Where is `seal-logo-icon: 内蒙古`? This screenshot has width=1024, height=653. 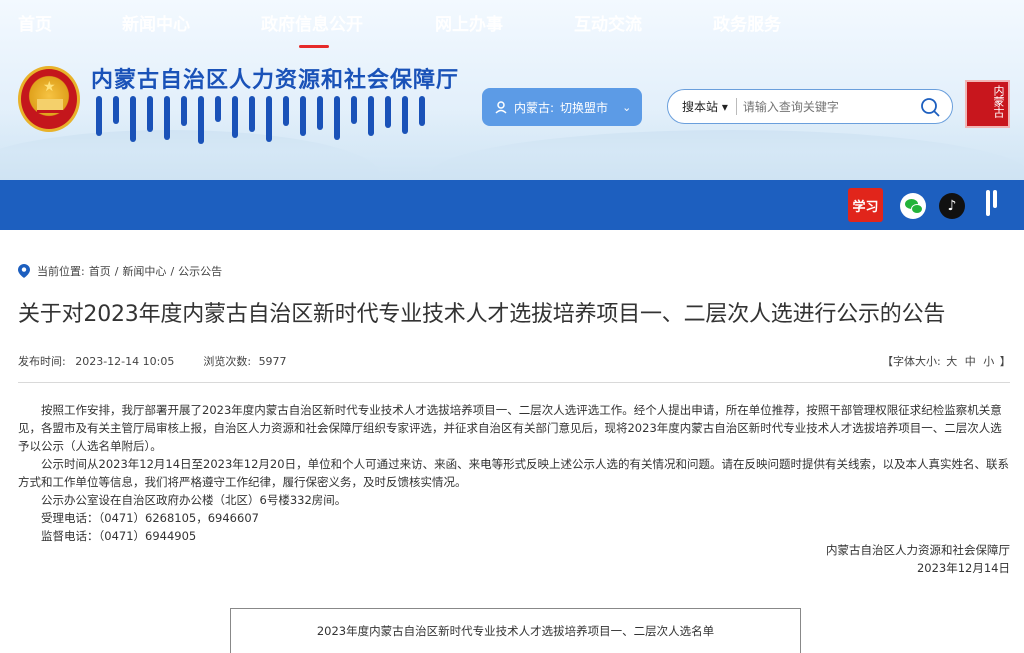
seal-logo-icon: 内蒙古 is located at coordinates (987, 104).